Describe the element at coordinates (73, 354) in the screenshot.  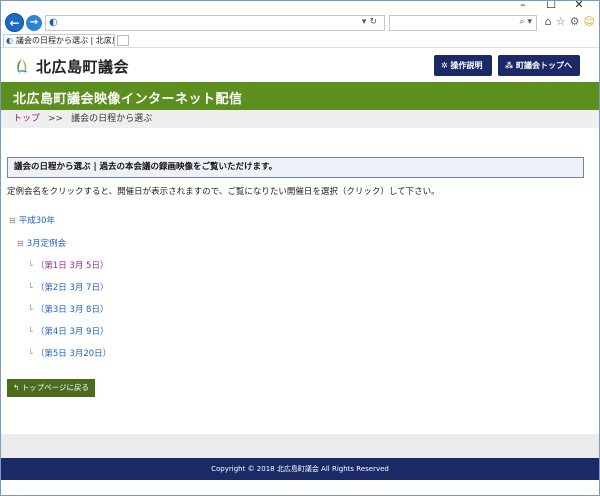
I see `day-link: （第5日 3月20日）` at that location.